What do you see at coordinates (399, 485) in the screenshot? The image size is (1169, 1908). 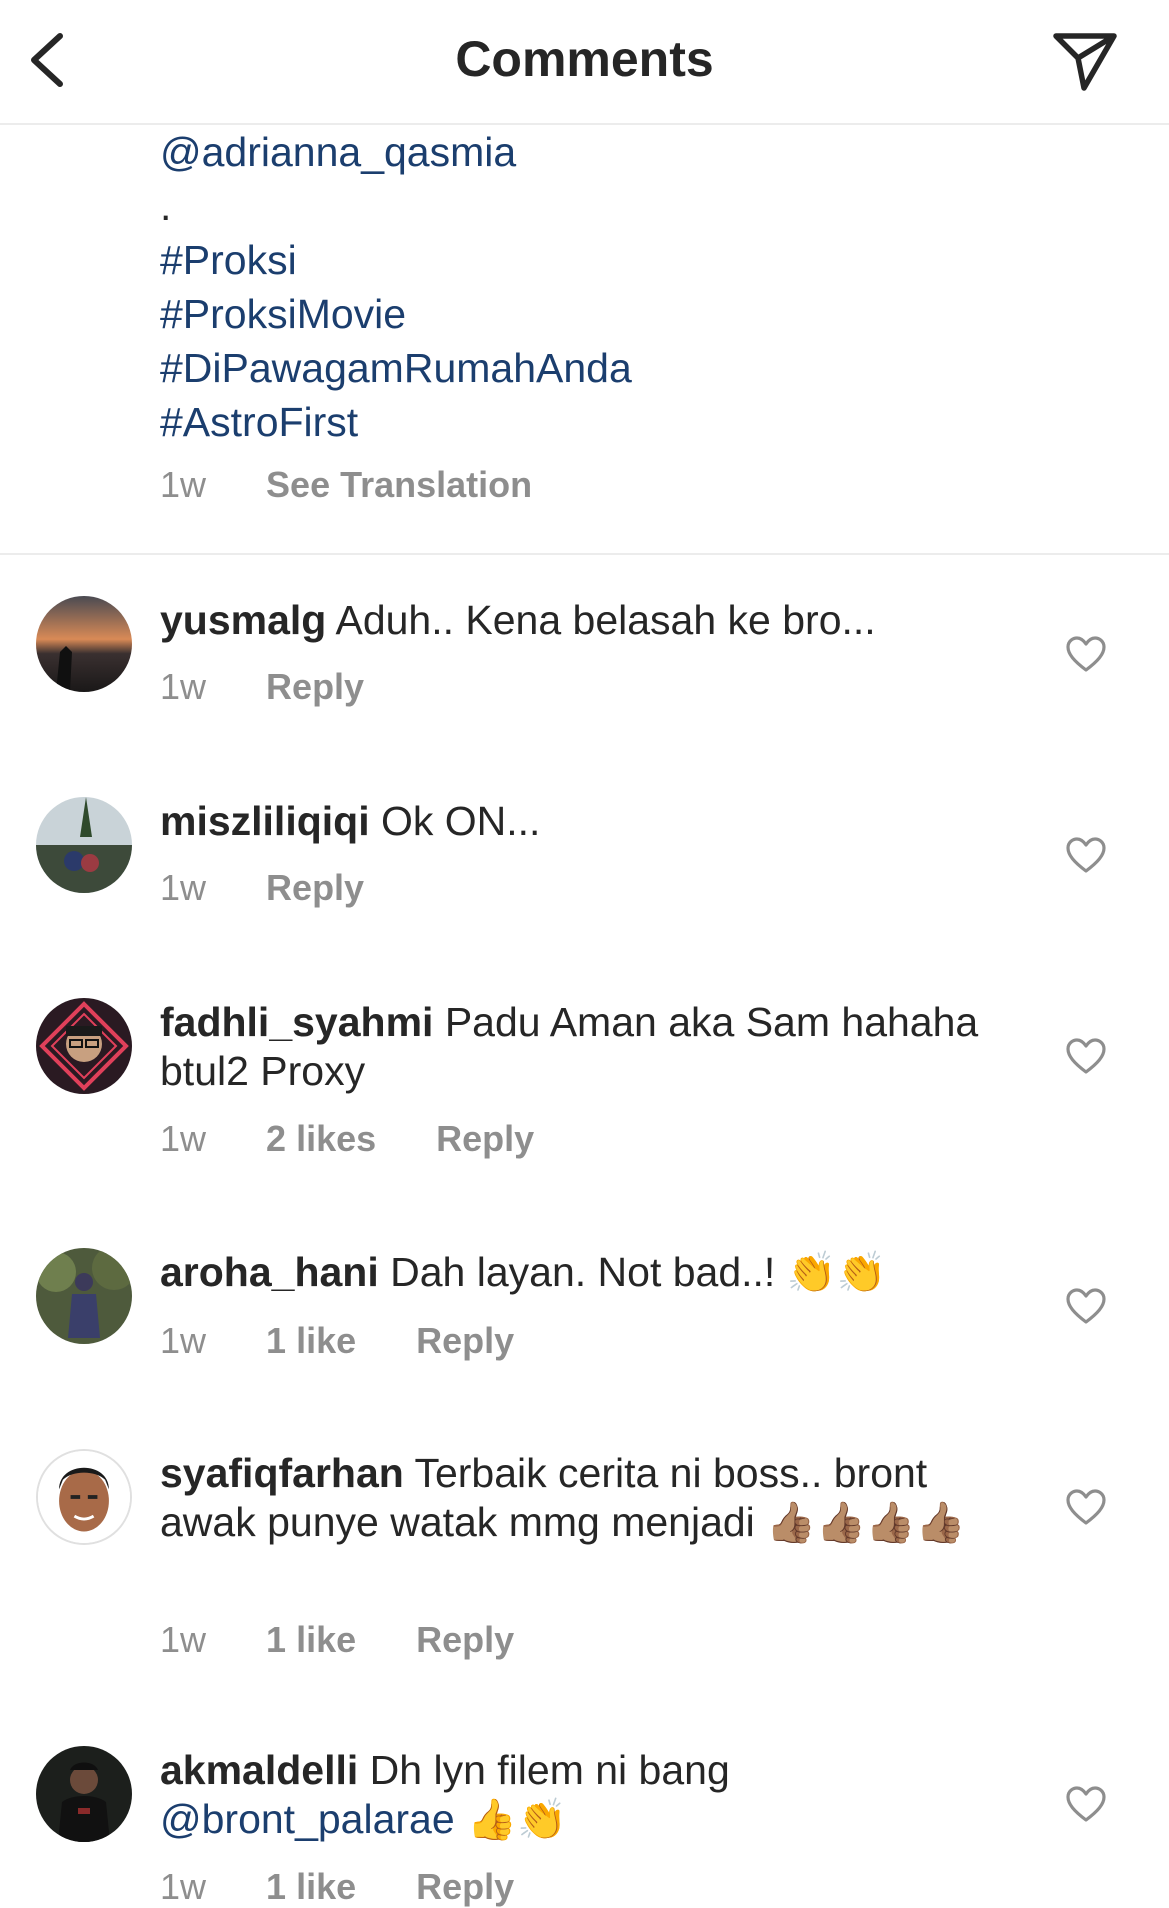 I see `see-translation-button: See Translation` at bounding box center [399, 485].